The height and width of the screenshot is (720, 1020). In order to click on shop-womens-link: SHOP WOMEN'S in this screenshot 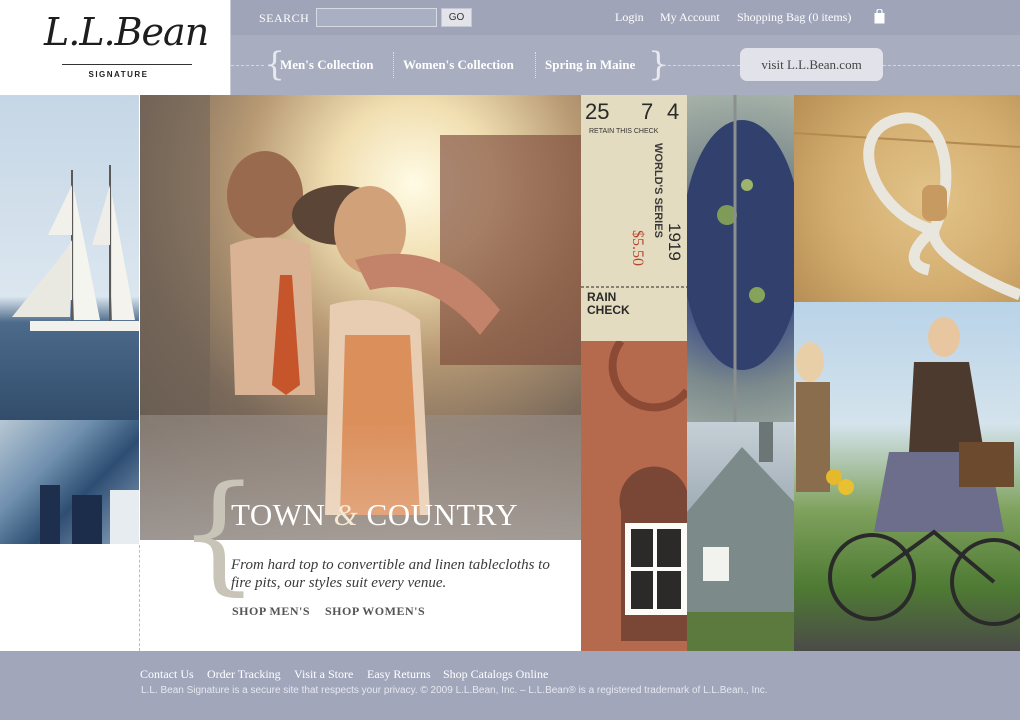, I will do `click(375, 611)`.